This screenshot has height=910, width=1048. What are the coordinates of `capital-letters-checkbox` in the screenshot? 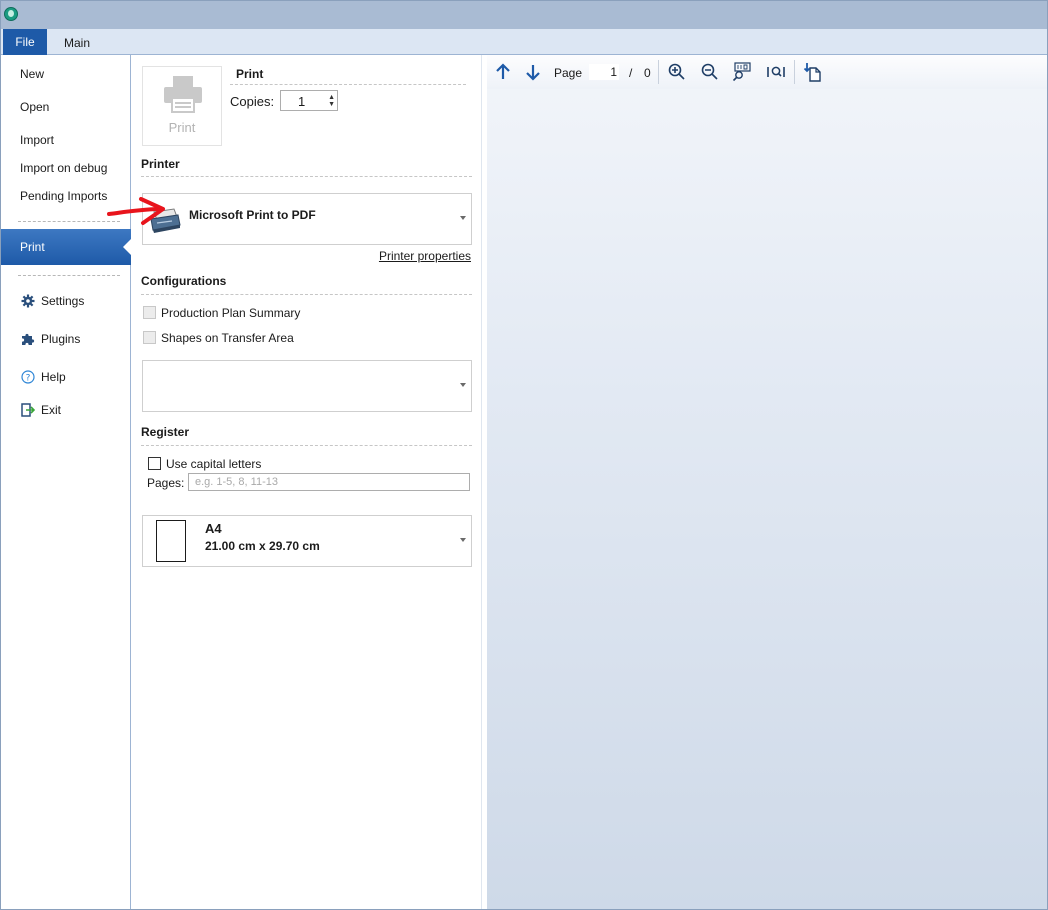 It's located at (154, 463).